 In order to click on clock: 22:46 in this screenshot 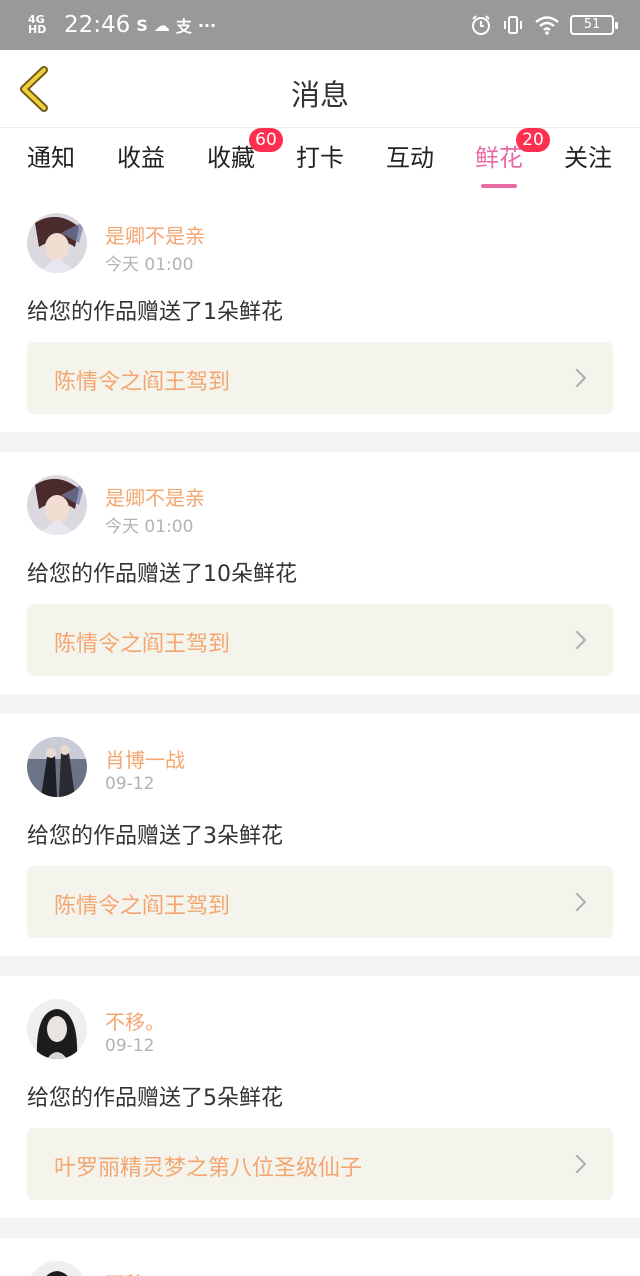, I will do `click(97, 25)`.